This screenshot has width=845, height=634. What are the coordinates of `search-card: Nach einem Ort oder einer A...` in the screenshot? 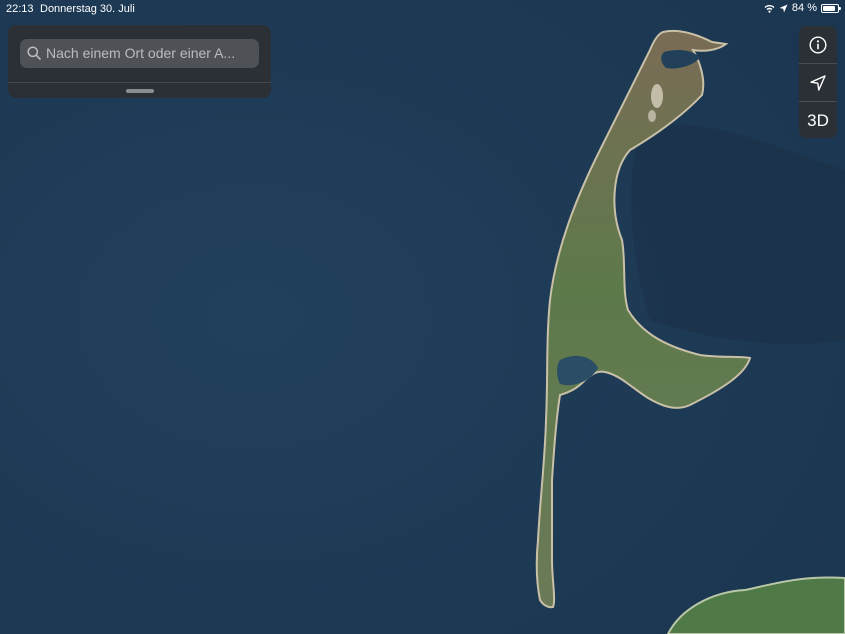 It's located at (139, 61).